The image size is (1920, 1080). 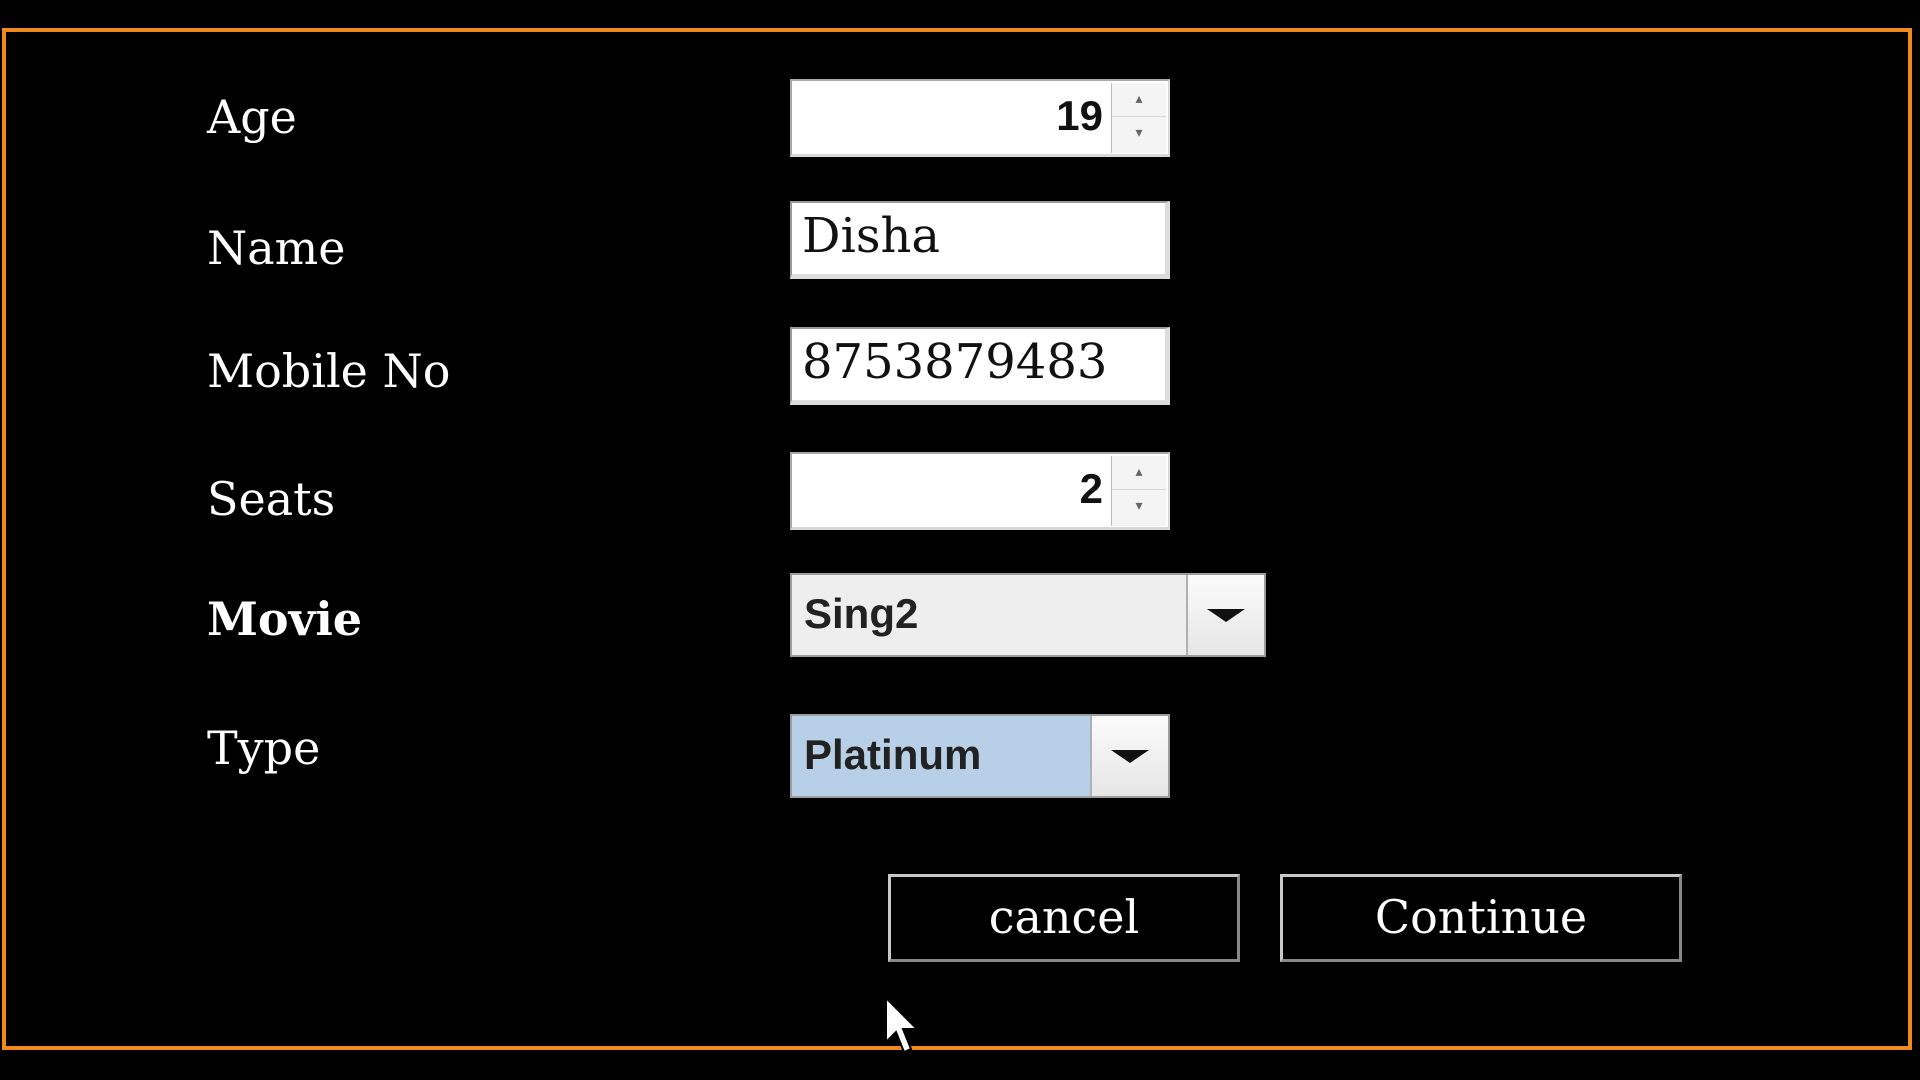 I want to click on type-selected-value: Platinum, so click(x=941, y=756).